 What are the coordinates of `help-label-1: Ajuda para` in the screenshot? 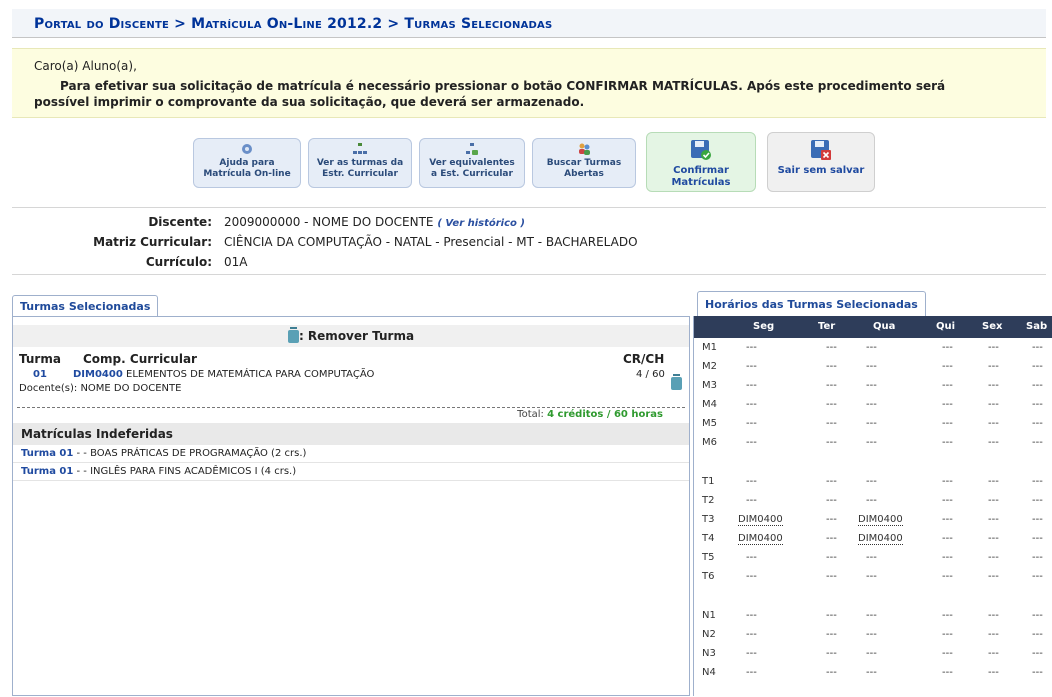 It's located at (247, 163).